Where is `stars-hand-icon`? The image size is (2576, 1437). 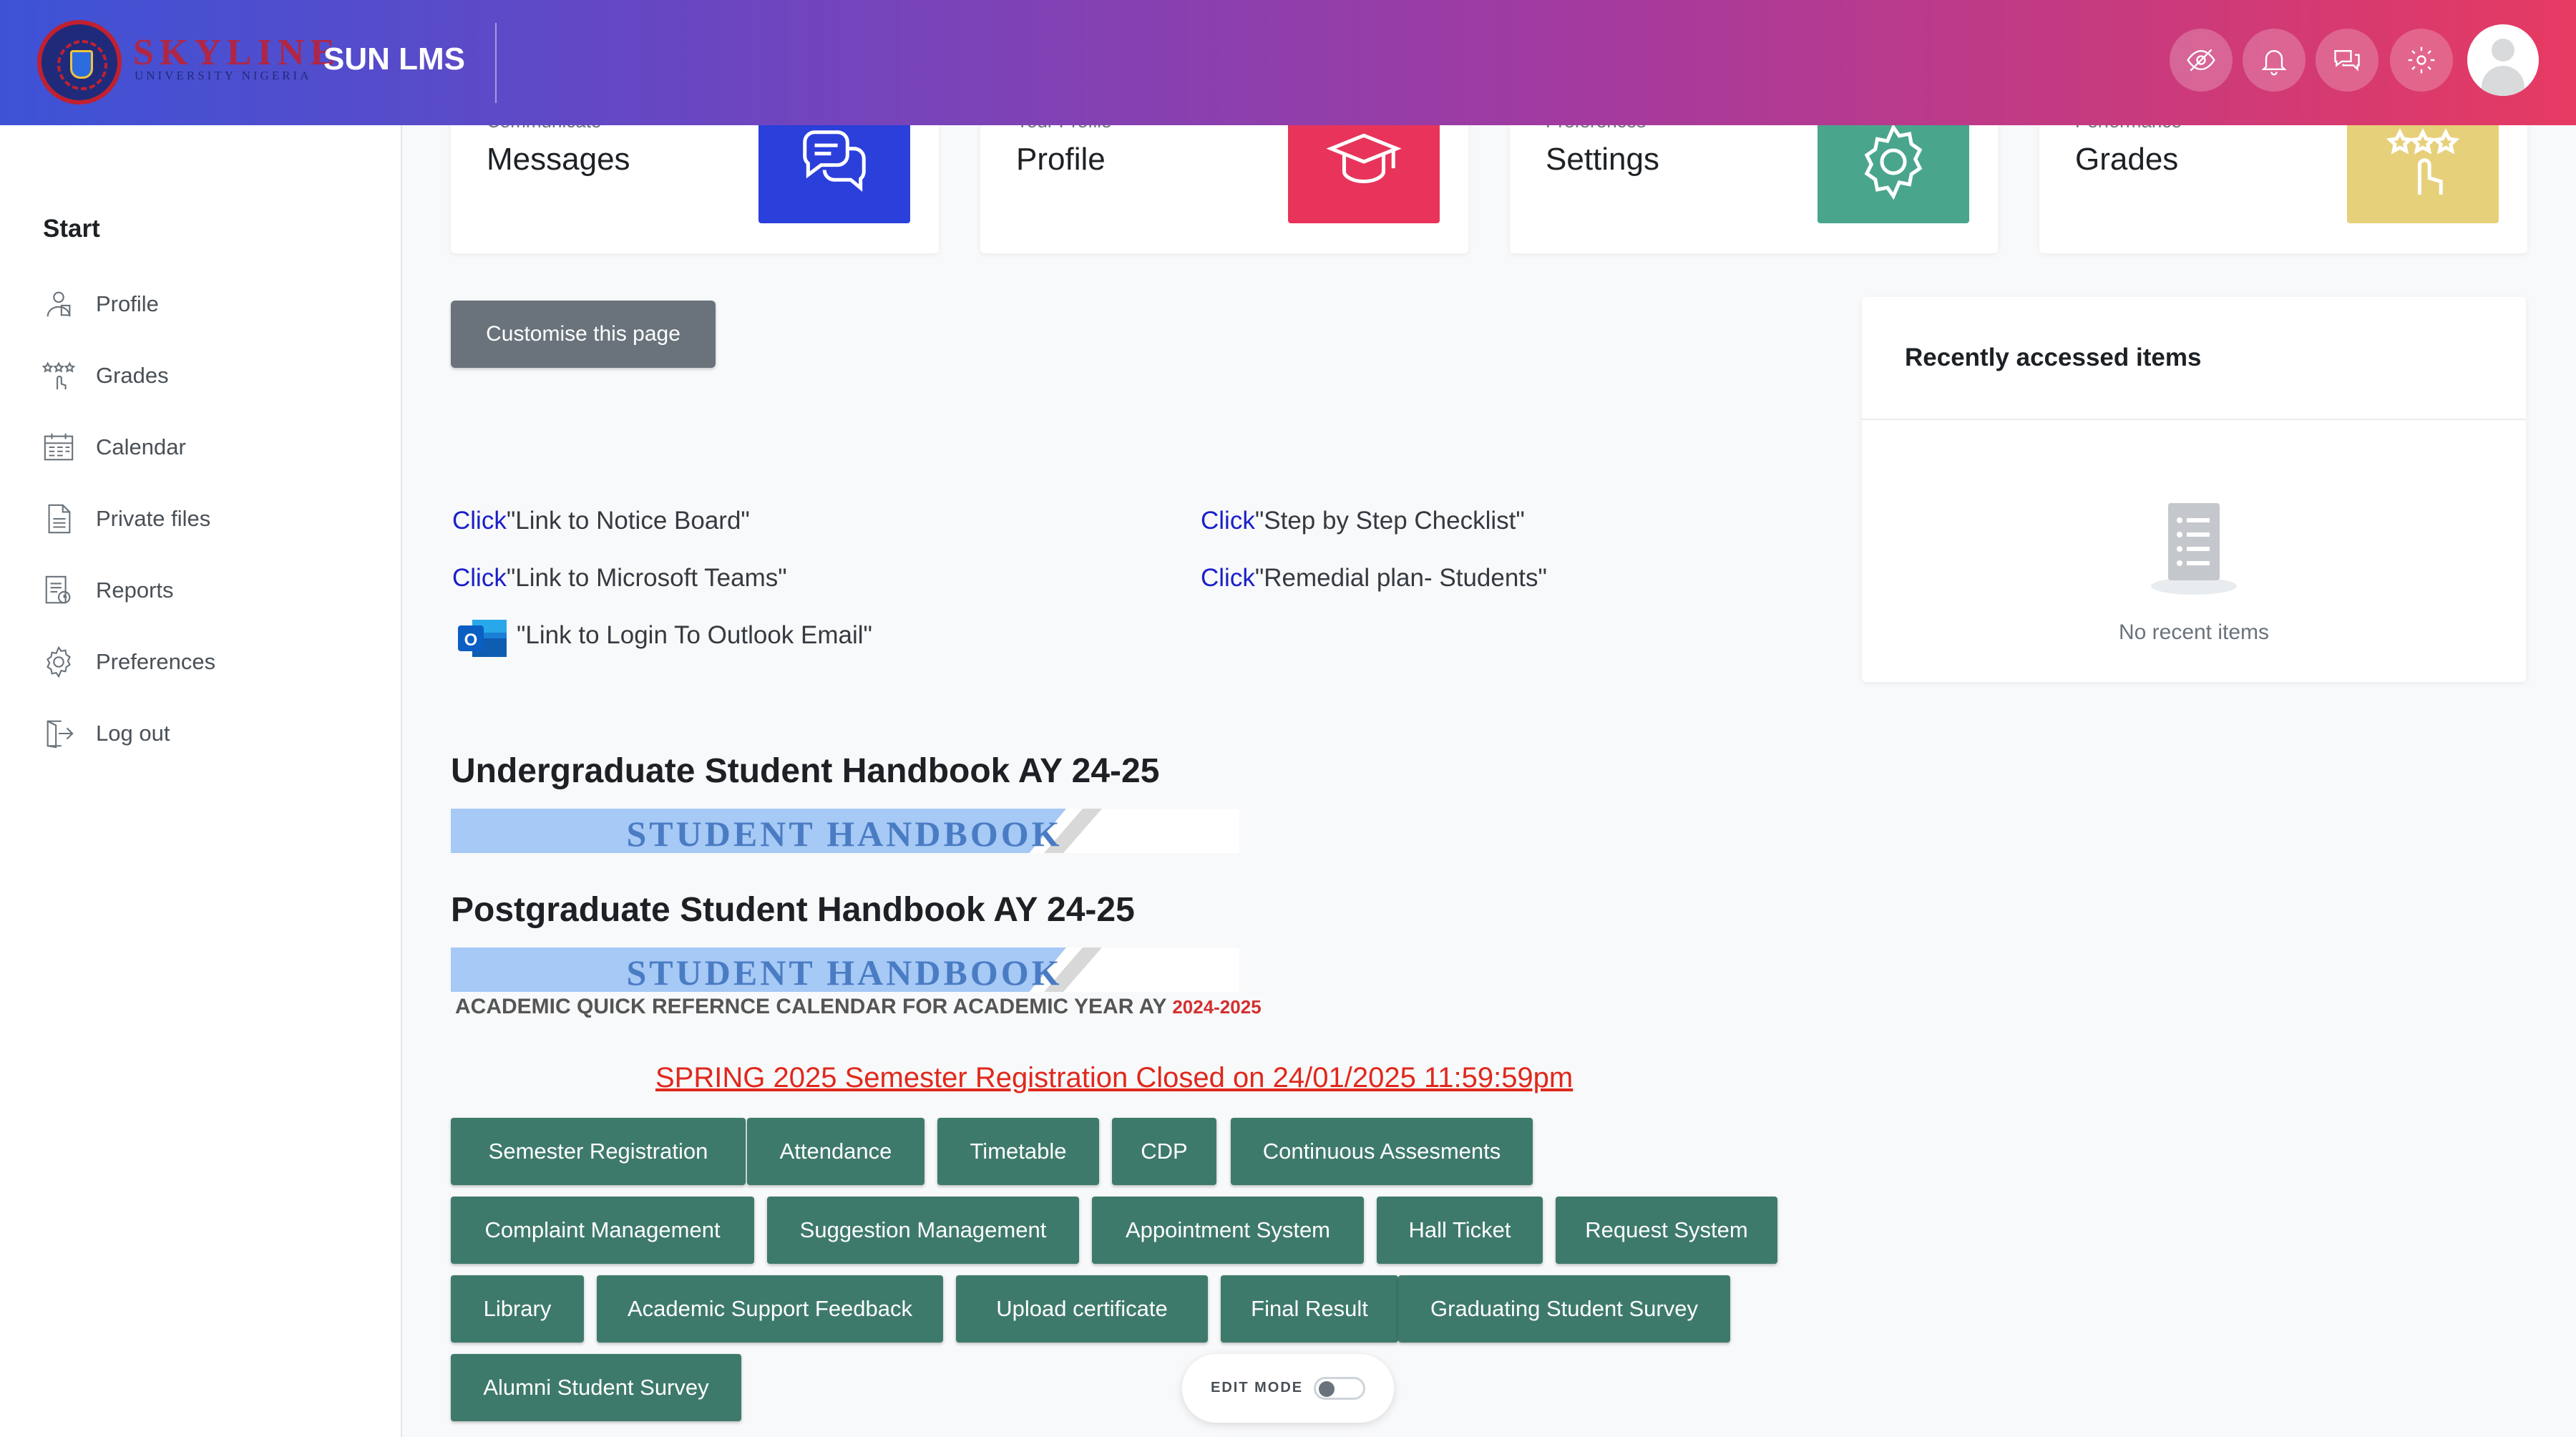
stars-hand-icon is located at coordinates (2423, 161).